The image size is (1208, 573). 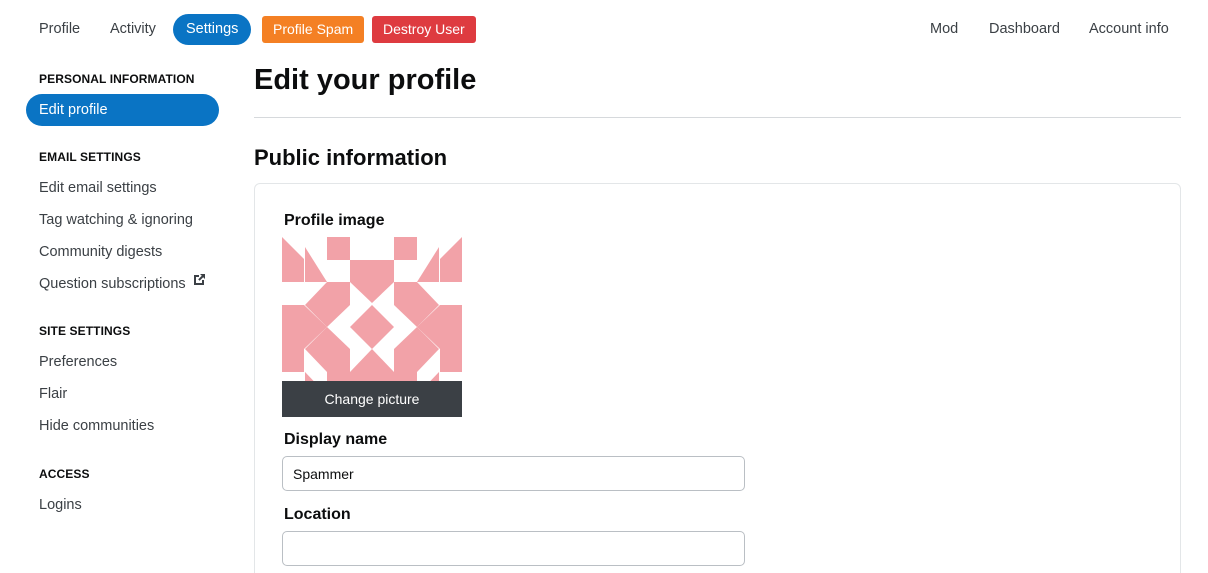 I want to click on sidebar-item-edit-email: Edit email settings, so click(x=122, y=188).